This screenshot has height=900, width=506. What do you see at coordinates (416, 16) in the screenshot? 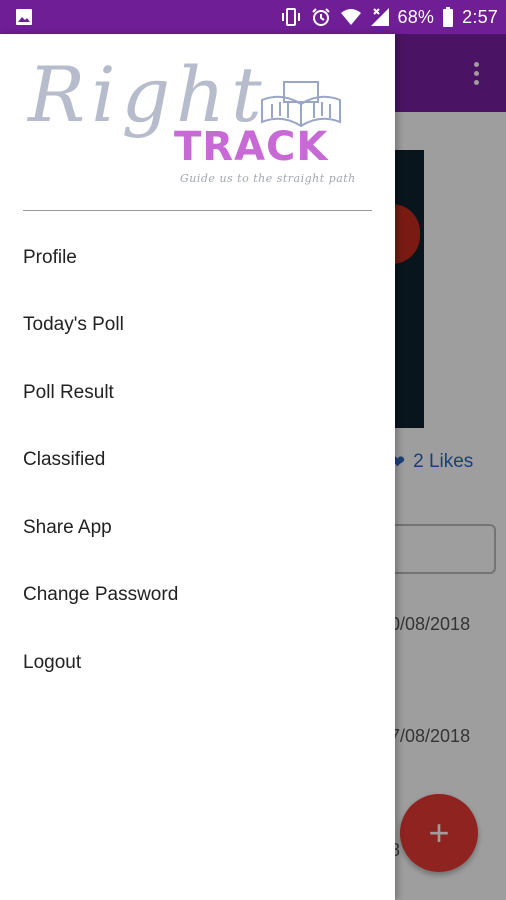
I see `battery-percent: 68%` at bounding box center [416, 16].